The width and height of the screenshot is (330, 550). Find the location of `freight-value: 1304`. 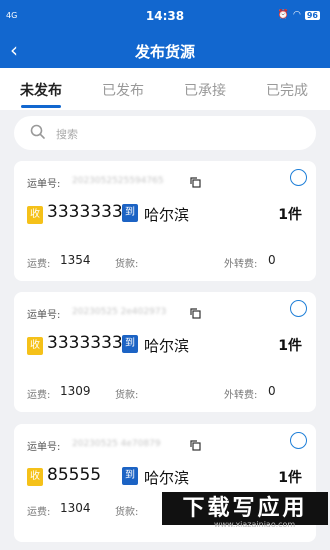

freight-value: 1304 is located at coordinates (75, 508).